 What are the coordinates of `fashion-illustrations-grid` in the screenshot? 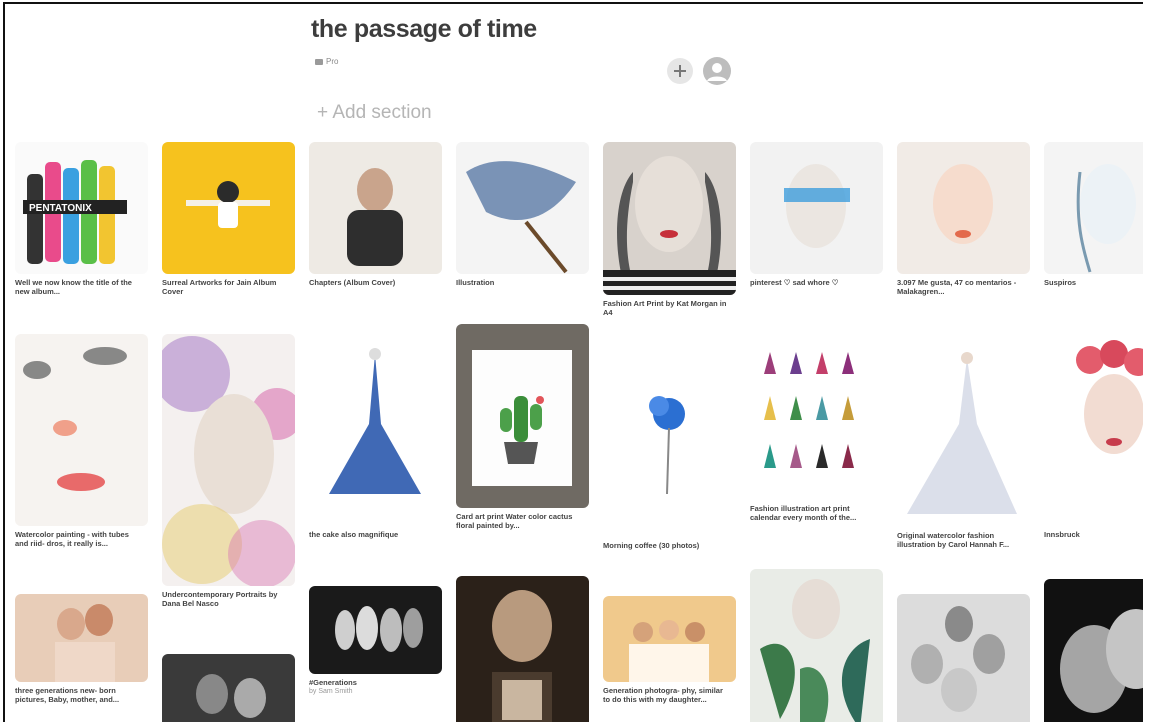 It's located at (809, 410).